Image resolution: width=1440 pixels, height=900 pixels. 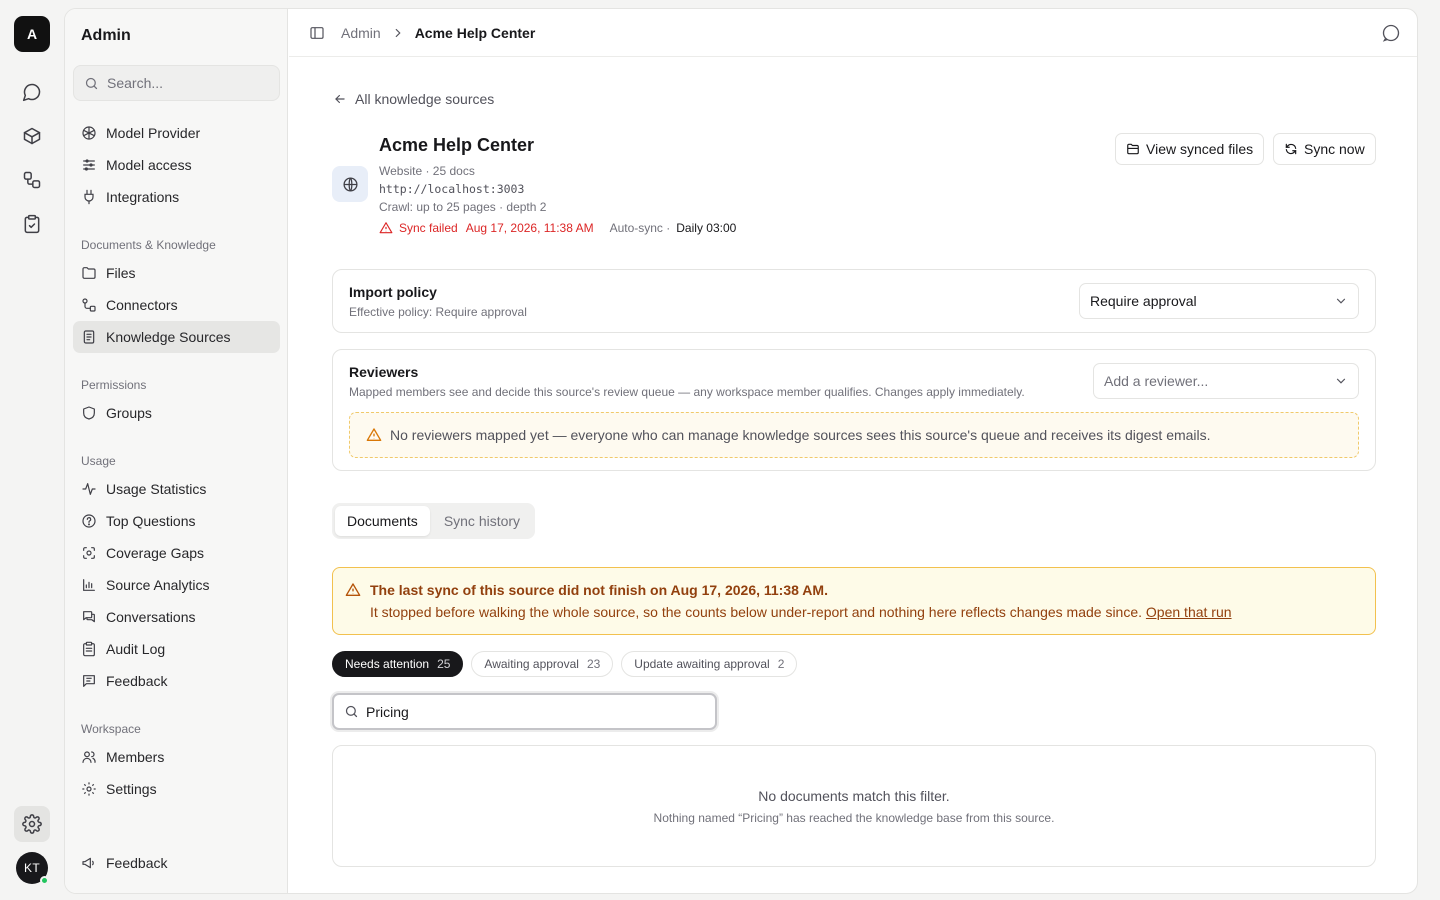 I want to click on avatar-initials: KT, so click(x=32, y=868).